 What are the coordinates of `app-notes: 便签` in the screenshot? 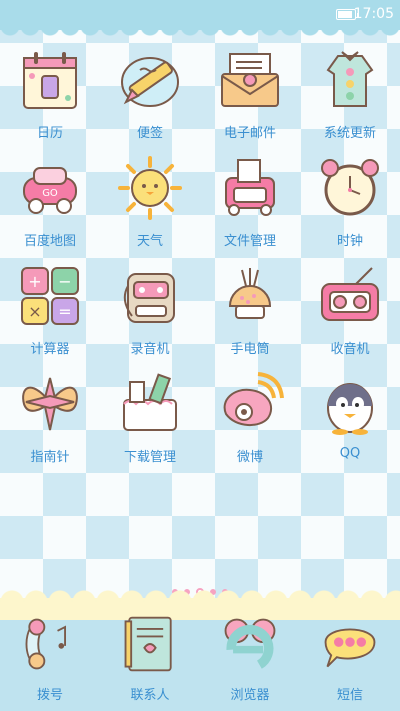 It's located at (150, 94).